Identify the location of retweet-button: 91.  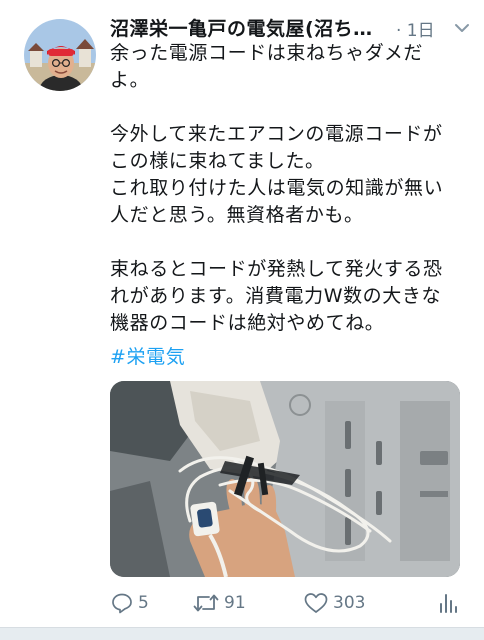
(219, 603).